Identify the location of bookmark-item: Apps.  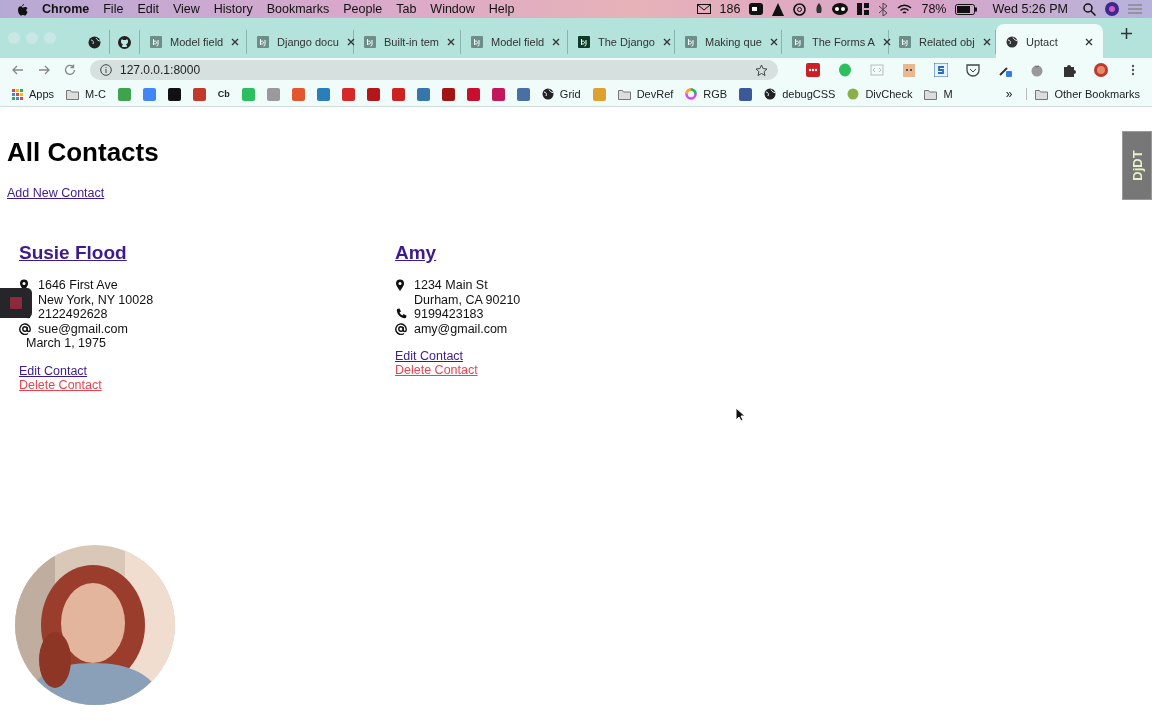
(33, 94).